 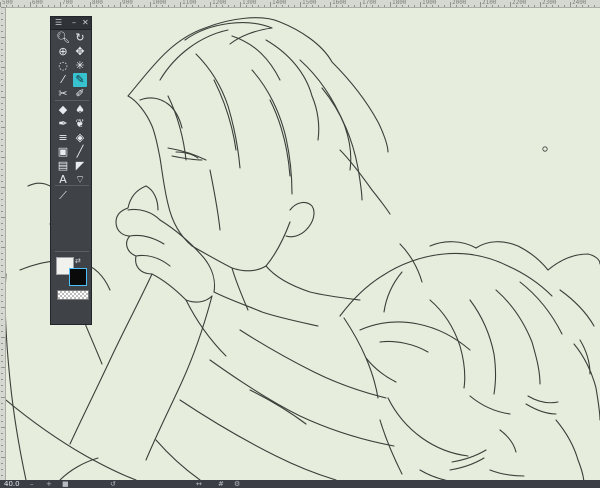 I want to click on ruler-label: 1300, so click(x=249, y=3).